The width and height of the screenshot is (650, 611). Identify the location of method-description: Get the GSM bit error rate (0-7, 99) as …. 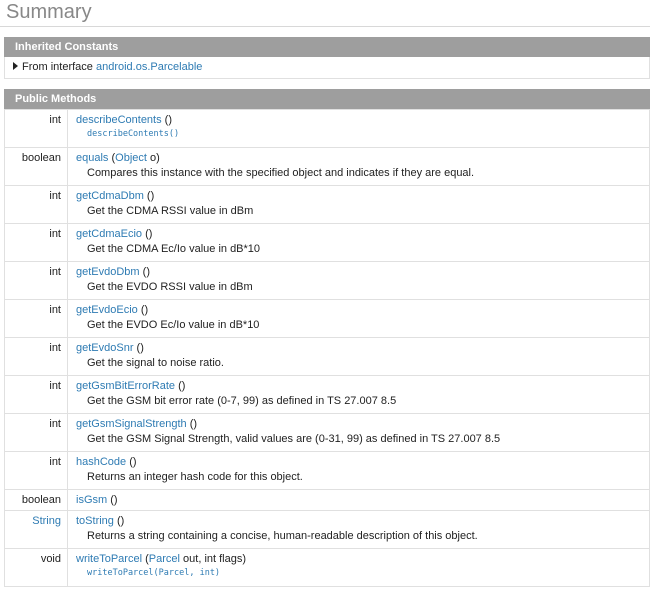
(242, 401).